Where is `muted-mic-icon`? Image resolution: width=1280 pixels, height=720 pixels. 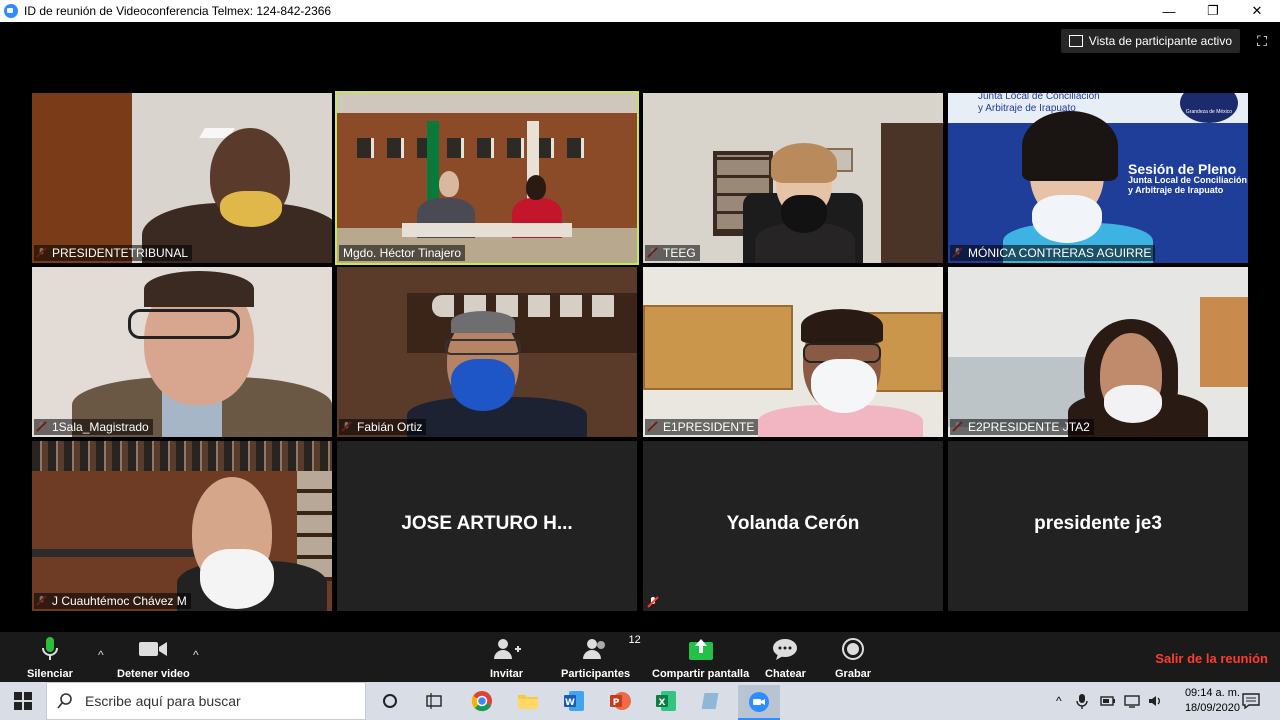 muted-mic-icon is located at coordinates (653, 602).